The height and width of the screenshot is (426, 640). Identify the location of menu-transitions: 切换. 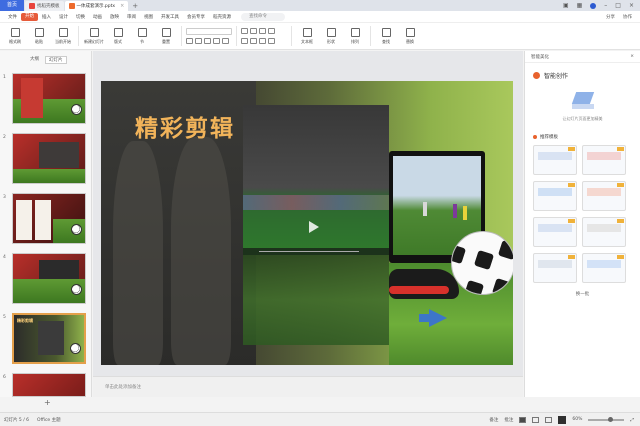
(80, 17).